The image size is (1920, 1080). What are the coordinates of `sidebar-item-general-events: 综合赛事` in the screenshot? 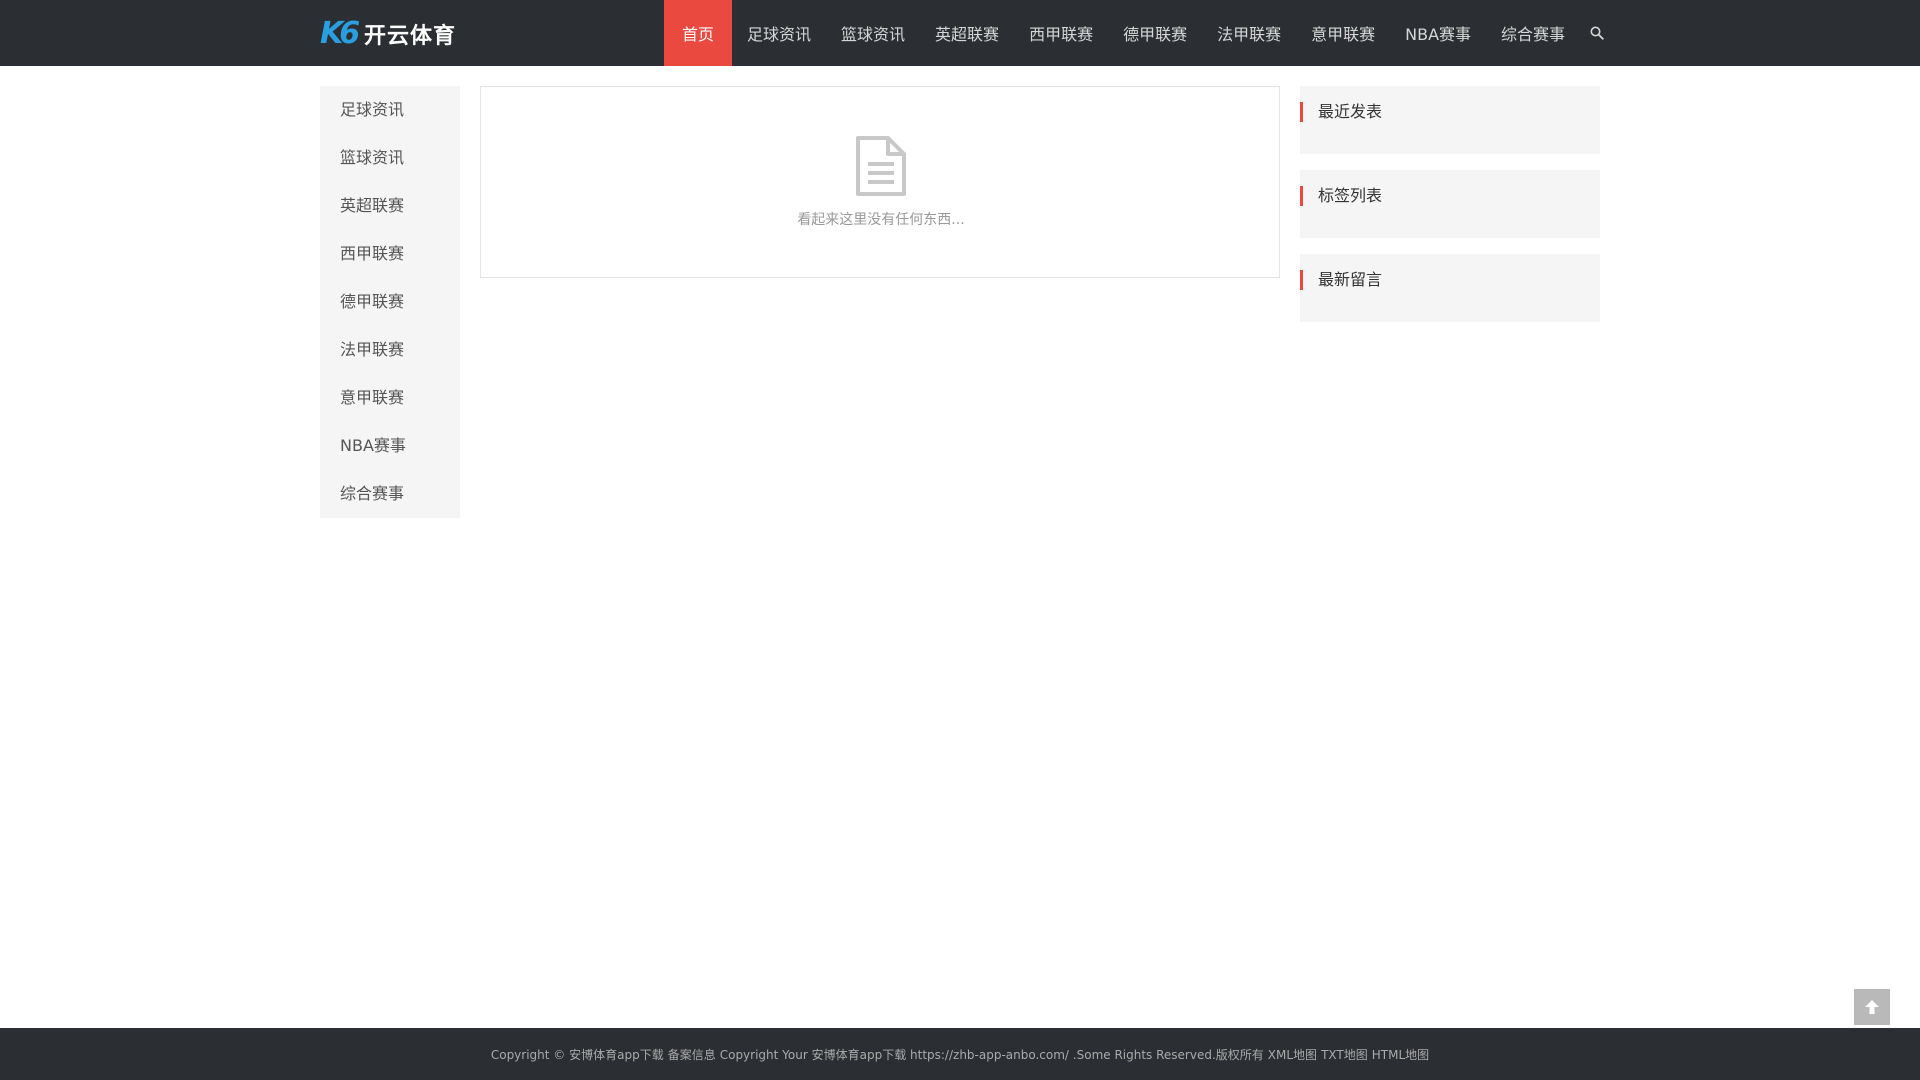 It's located at (390, 494).